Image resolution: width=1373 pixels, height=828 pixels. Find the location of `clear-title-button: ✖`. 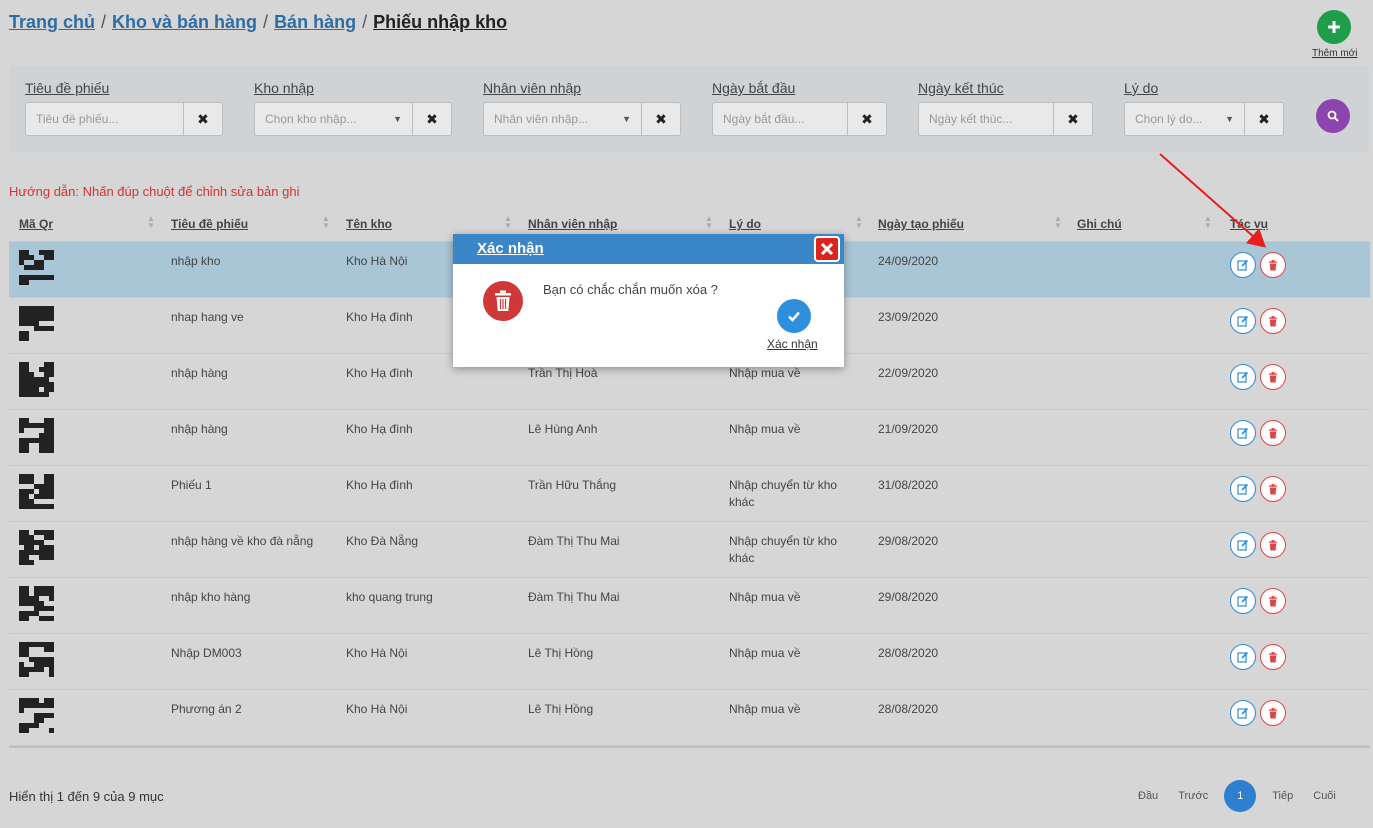

clear-title-button: ✖ is located at coordinates (203, 119).